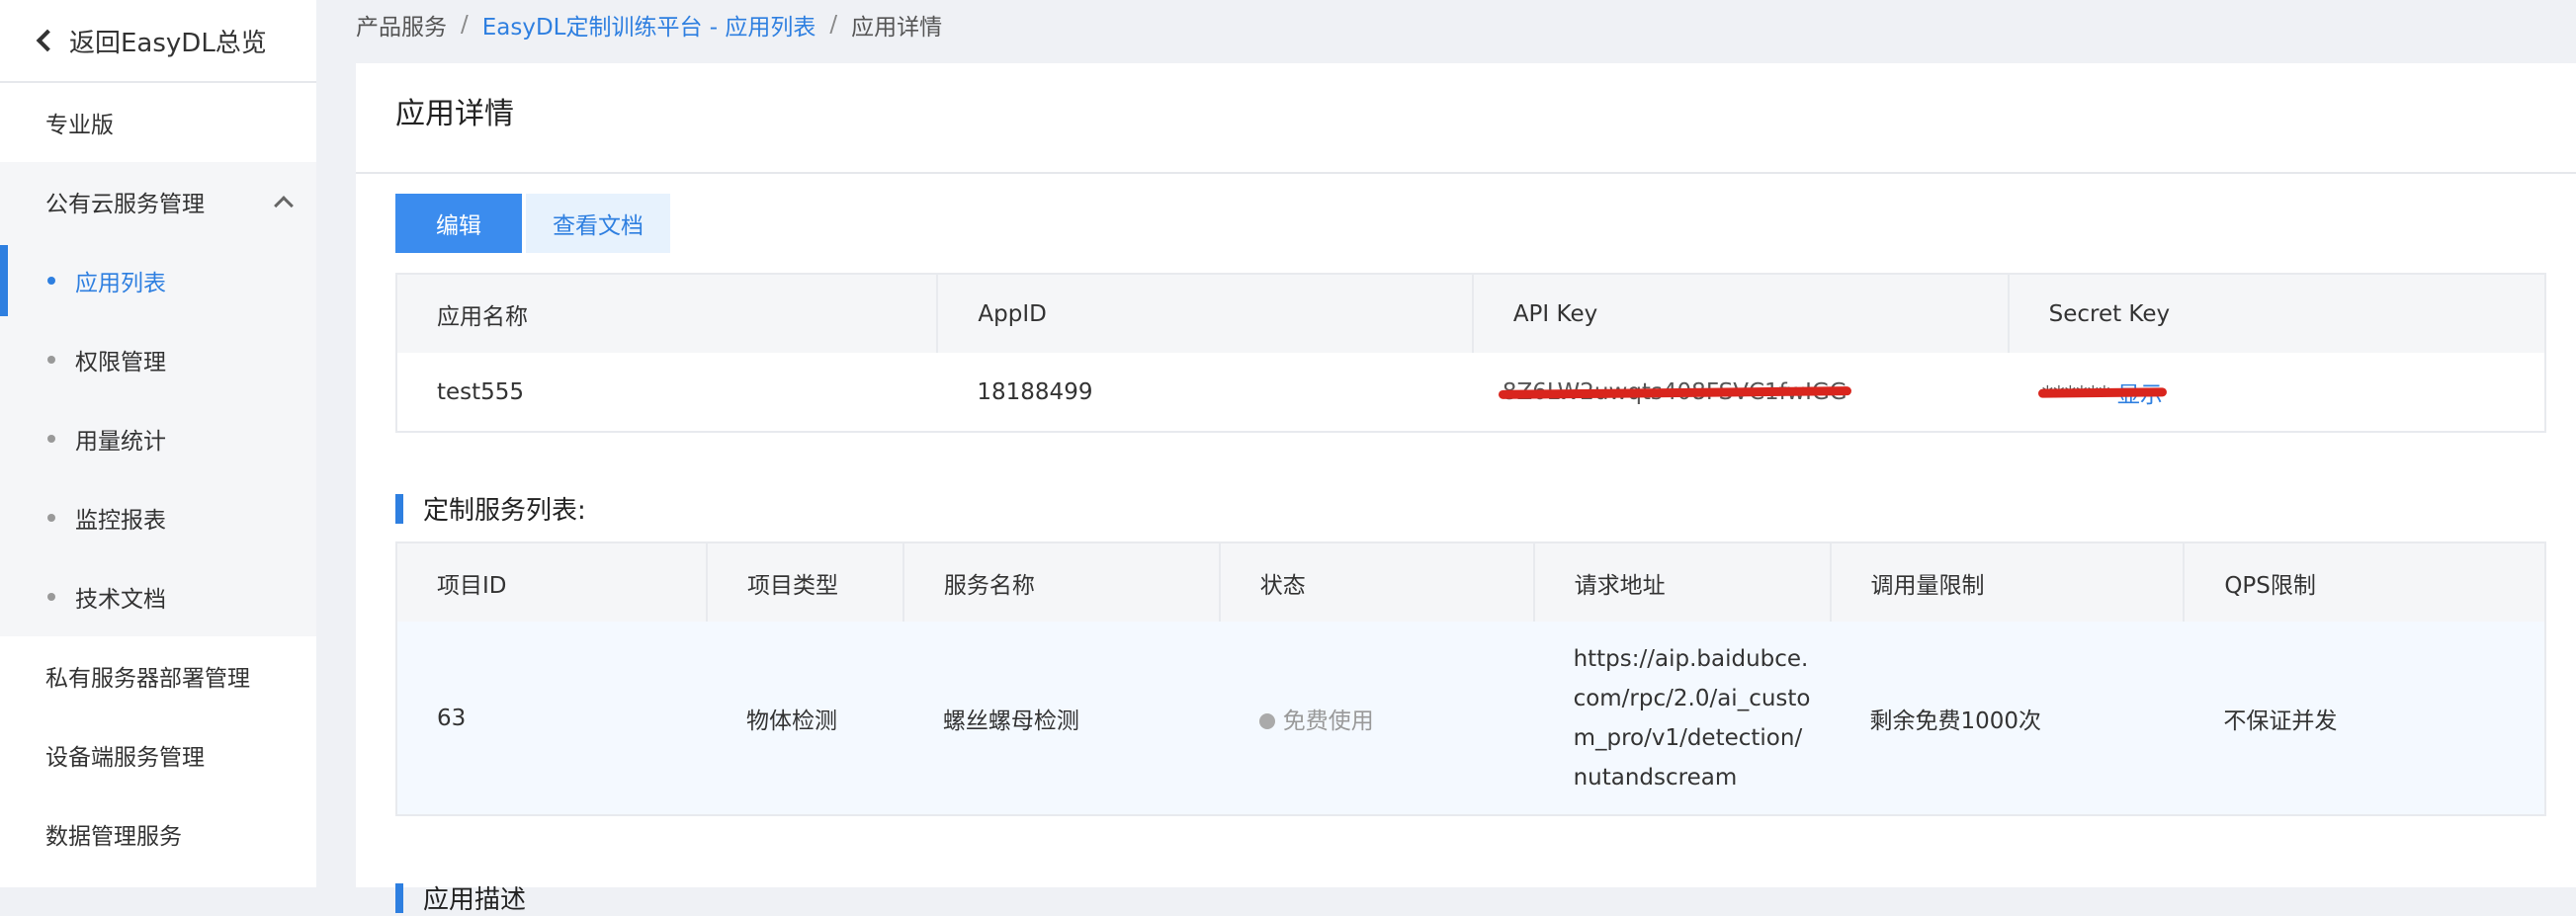 This screenshot has width=2576, height=916. Describe the element at coordinates (454, 114) in the screenshot. I see `page-title: 应用详情` at that location.